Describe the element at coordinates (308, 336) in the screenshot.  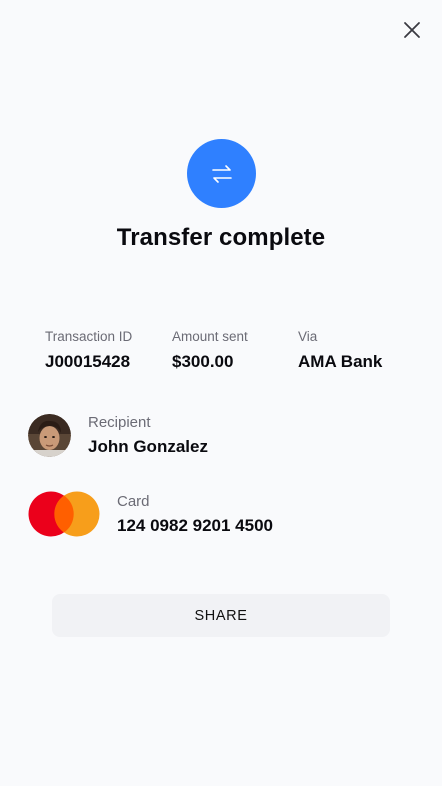
I see `detail-label: Via` at that location.